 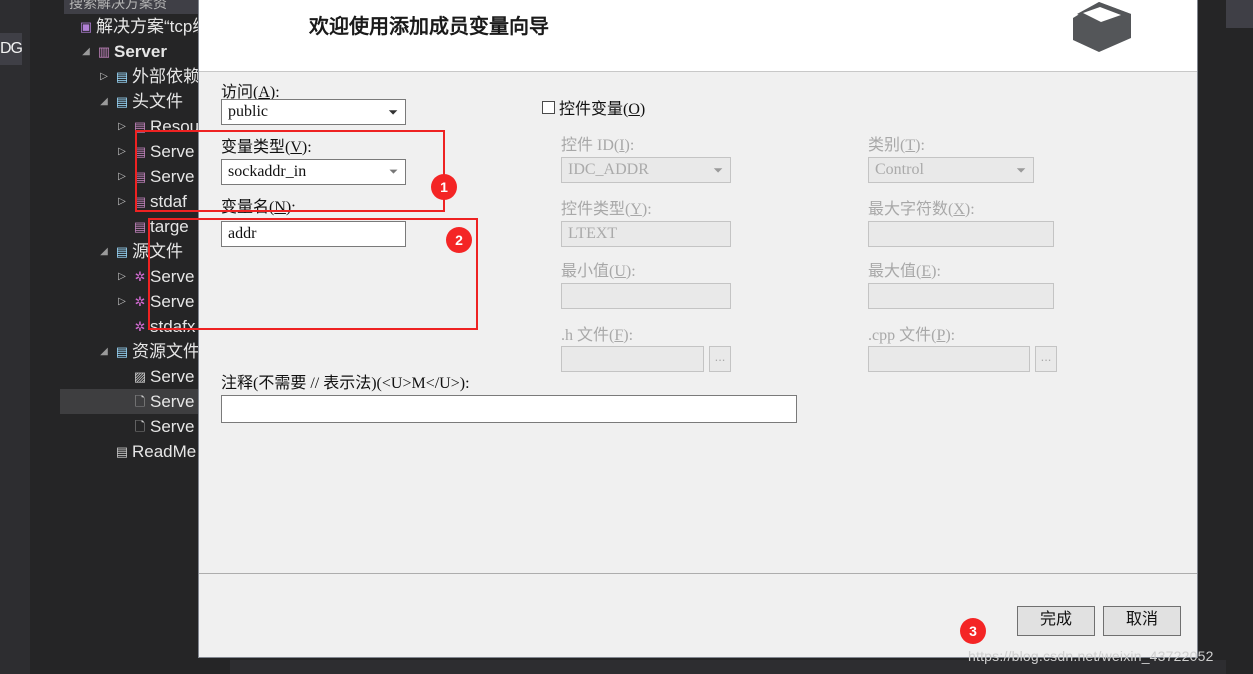 I want to click on solution-search-text: 搜索解决方案资, so click(x=118, y=5).